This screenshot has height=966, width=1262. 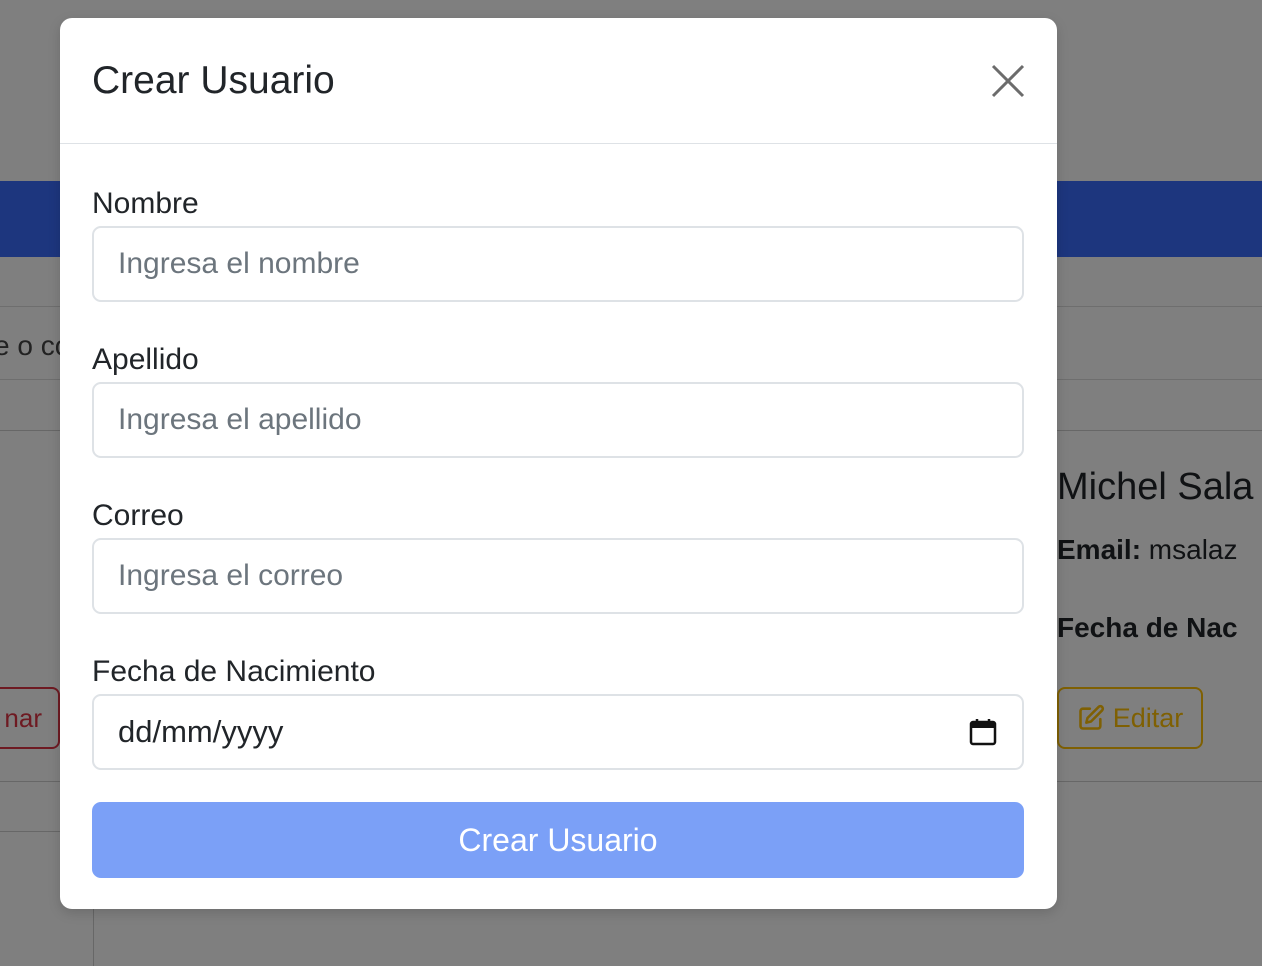 I want to click on field-apellido: Apellido, so click(x=558, y=398).